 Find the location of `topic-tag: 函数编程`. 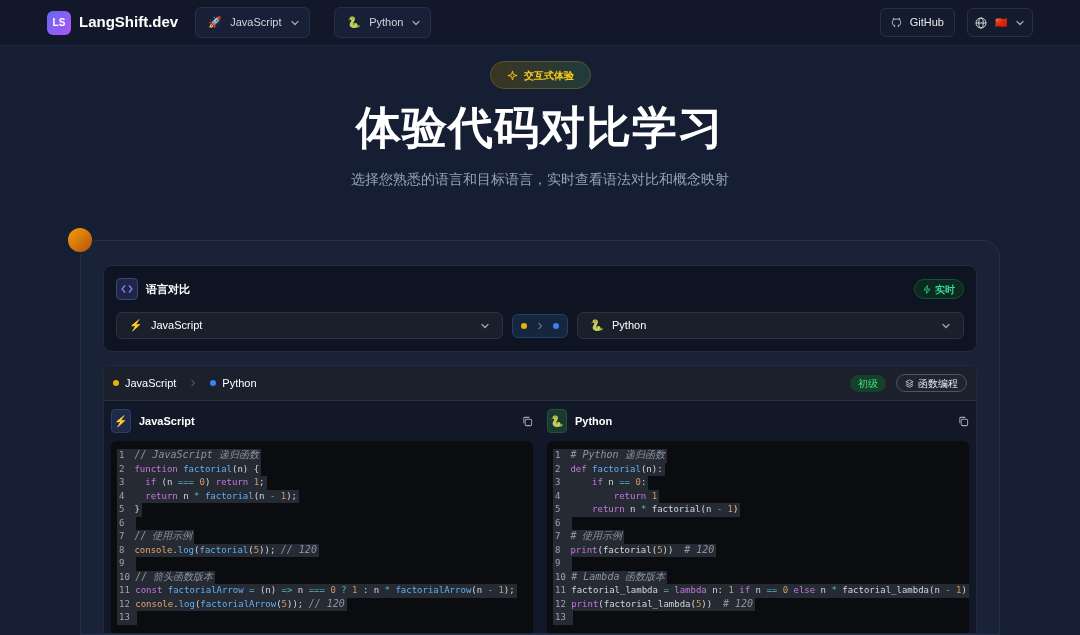

topic-tag: 函数编程 is located at coordinates (931, 383).